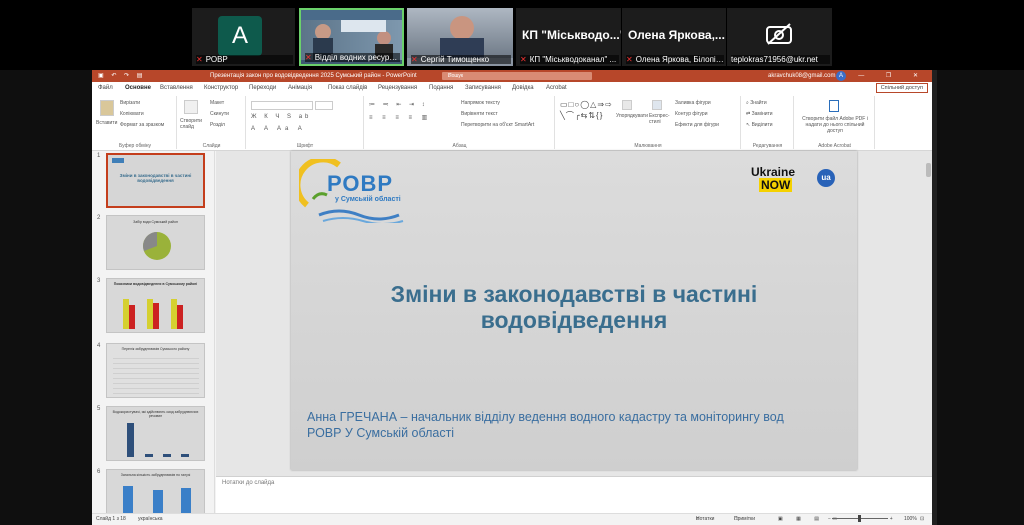  What do you see at coordinates (105, 88) in the screenshot?
I see `tab-file: Файл` at bounding box center [105, 88].